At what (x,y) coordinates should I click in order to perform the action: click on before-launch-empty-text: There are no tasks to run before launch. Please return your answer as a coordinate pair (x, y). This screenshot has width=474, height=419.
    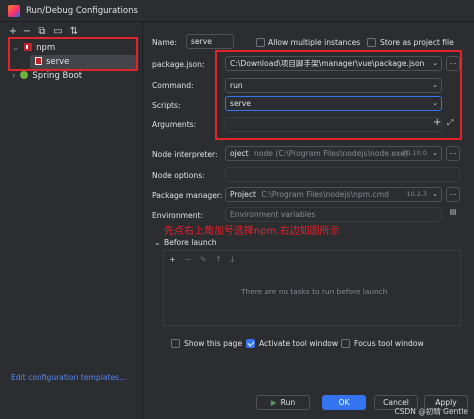
    Looking at the image, I should click on (314, 291).